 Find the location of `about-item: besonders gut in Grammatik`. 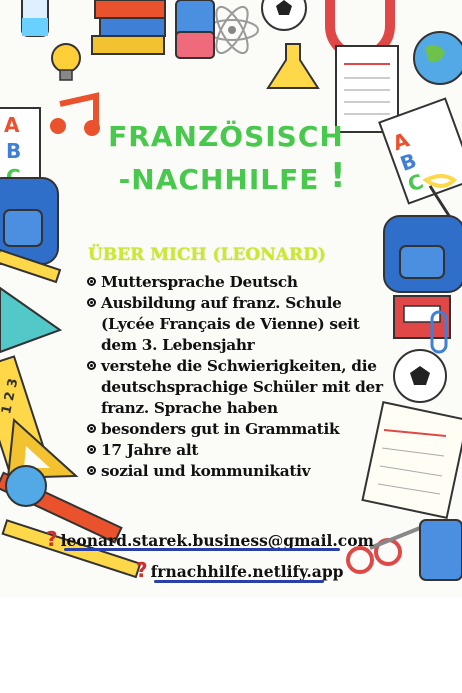

about-item: besonders gut in Grammatik is located at coordinates (237, 429).